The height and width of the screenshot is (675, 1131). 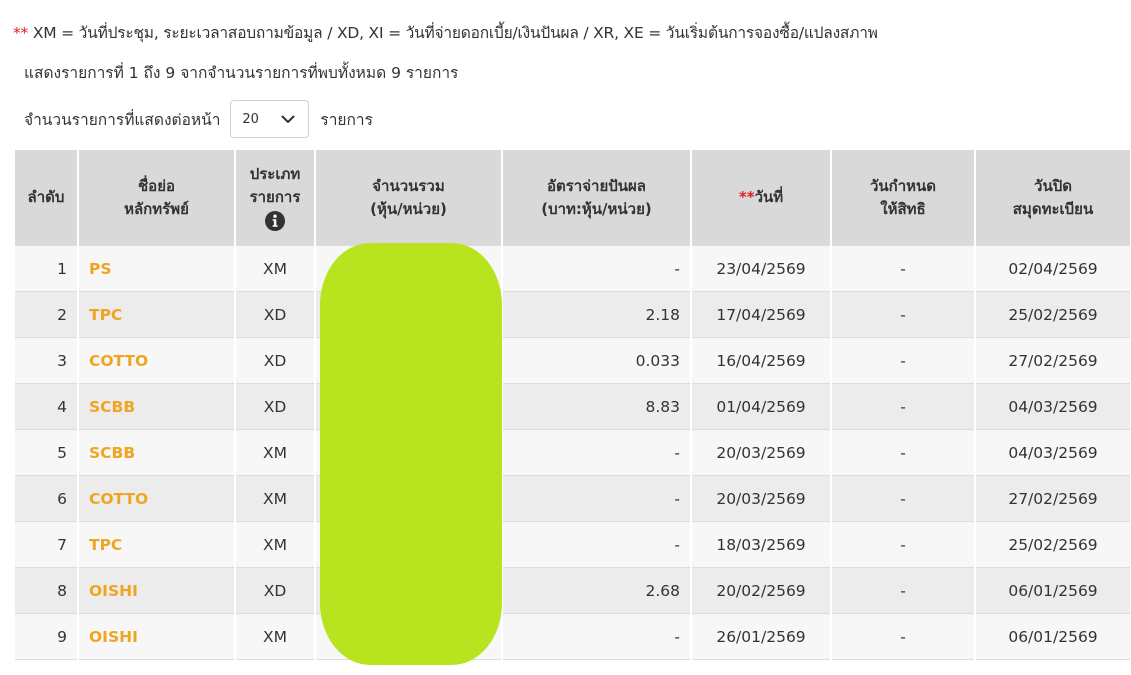 What do you see at coordinates (46, 268) in the screenshot?
I see `cell-no: 1` at bounding box center [46, 268].